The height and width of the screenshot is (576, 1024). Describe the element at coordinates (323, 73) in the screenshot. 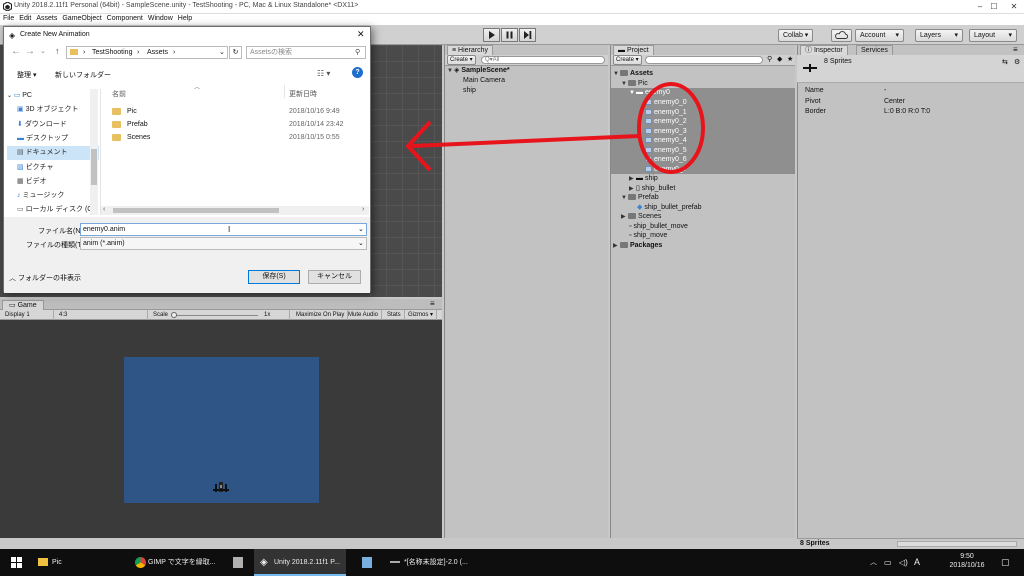

I see `view-options-icon: ☷ ▾` at that location.